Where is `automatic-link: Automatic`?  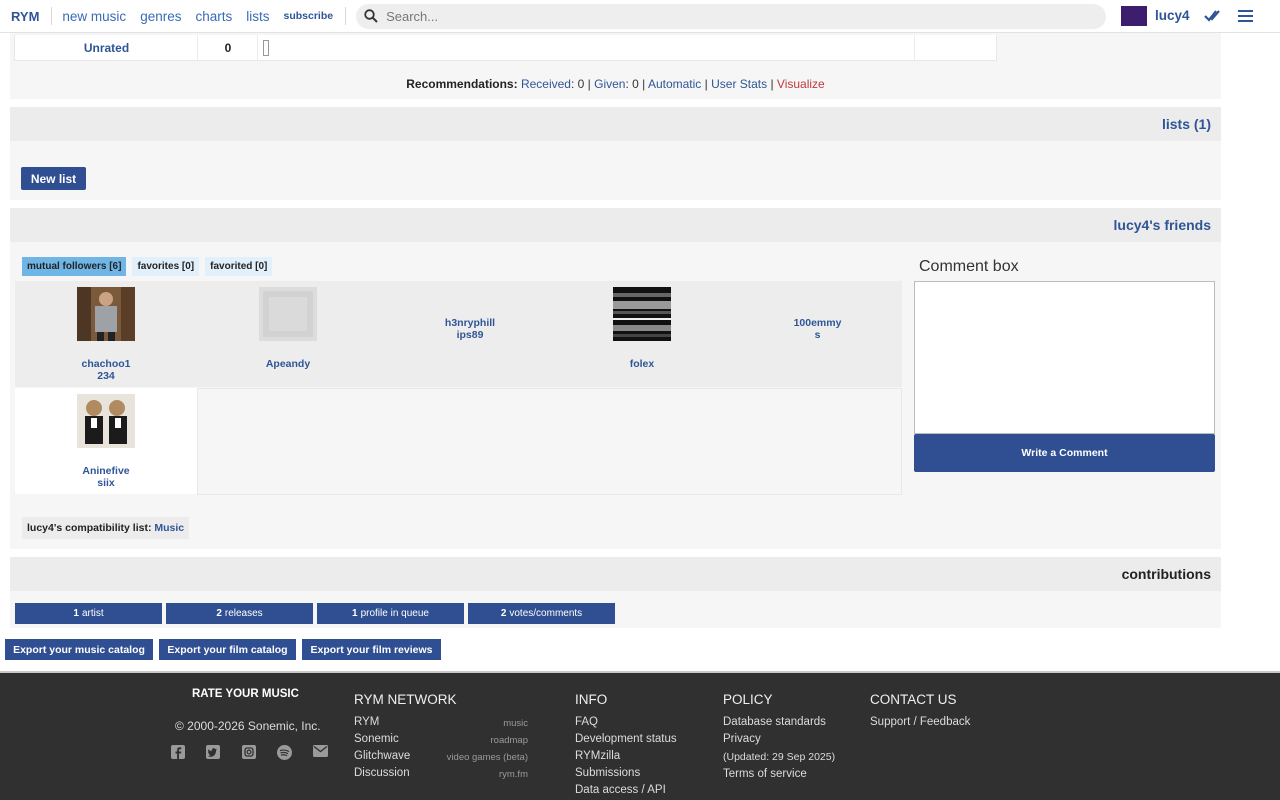 automatic-link: Automatic is located at coordinates (674, 84).